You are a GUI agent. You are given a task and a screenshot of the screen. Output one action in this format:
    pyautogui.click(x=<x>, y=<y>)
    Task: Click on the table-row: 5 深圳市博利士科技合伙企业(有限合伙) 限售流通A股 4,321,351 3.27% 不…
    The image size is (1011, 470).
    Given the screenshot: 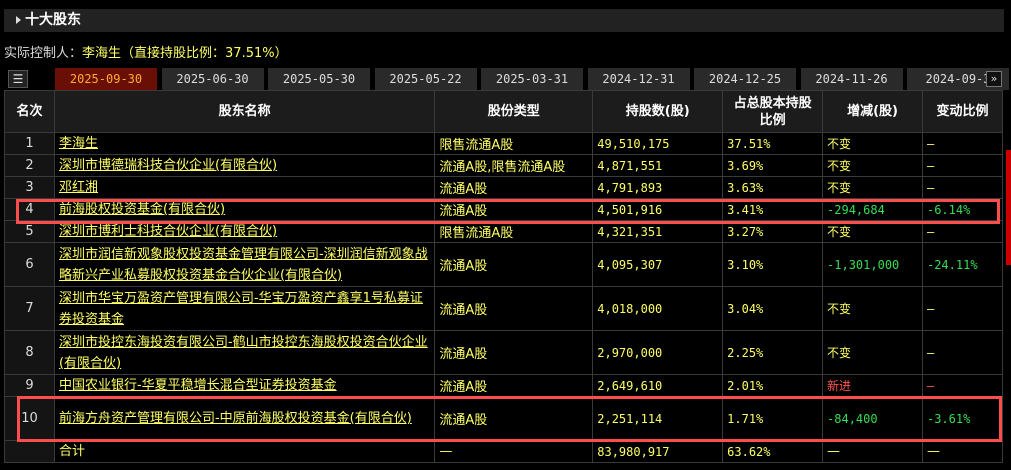 What is the action you would take?
    pyautogui.click(x=504, y=231)
    